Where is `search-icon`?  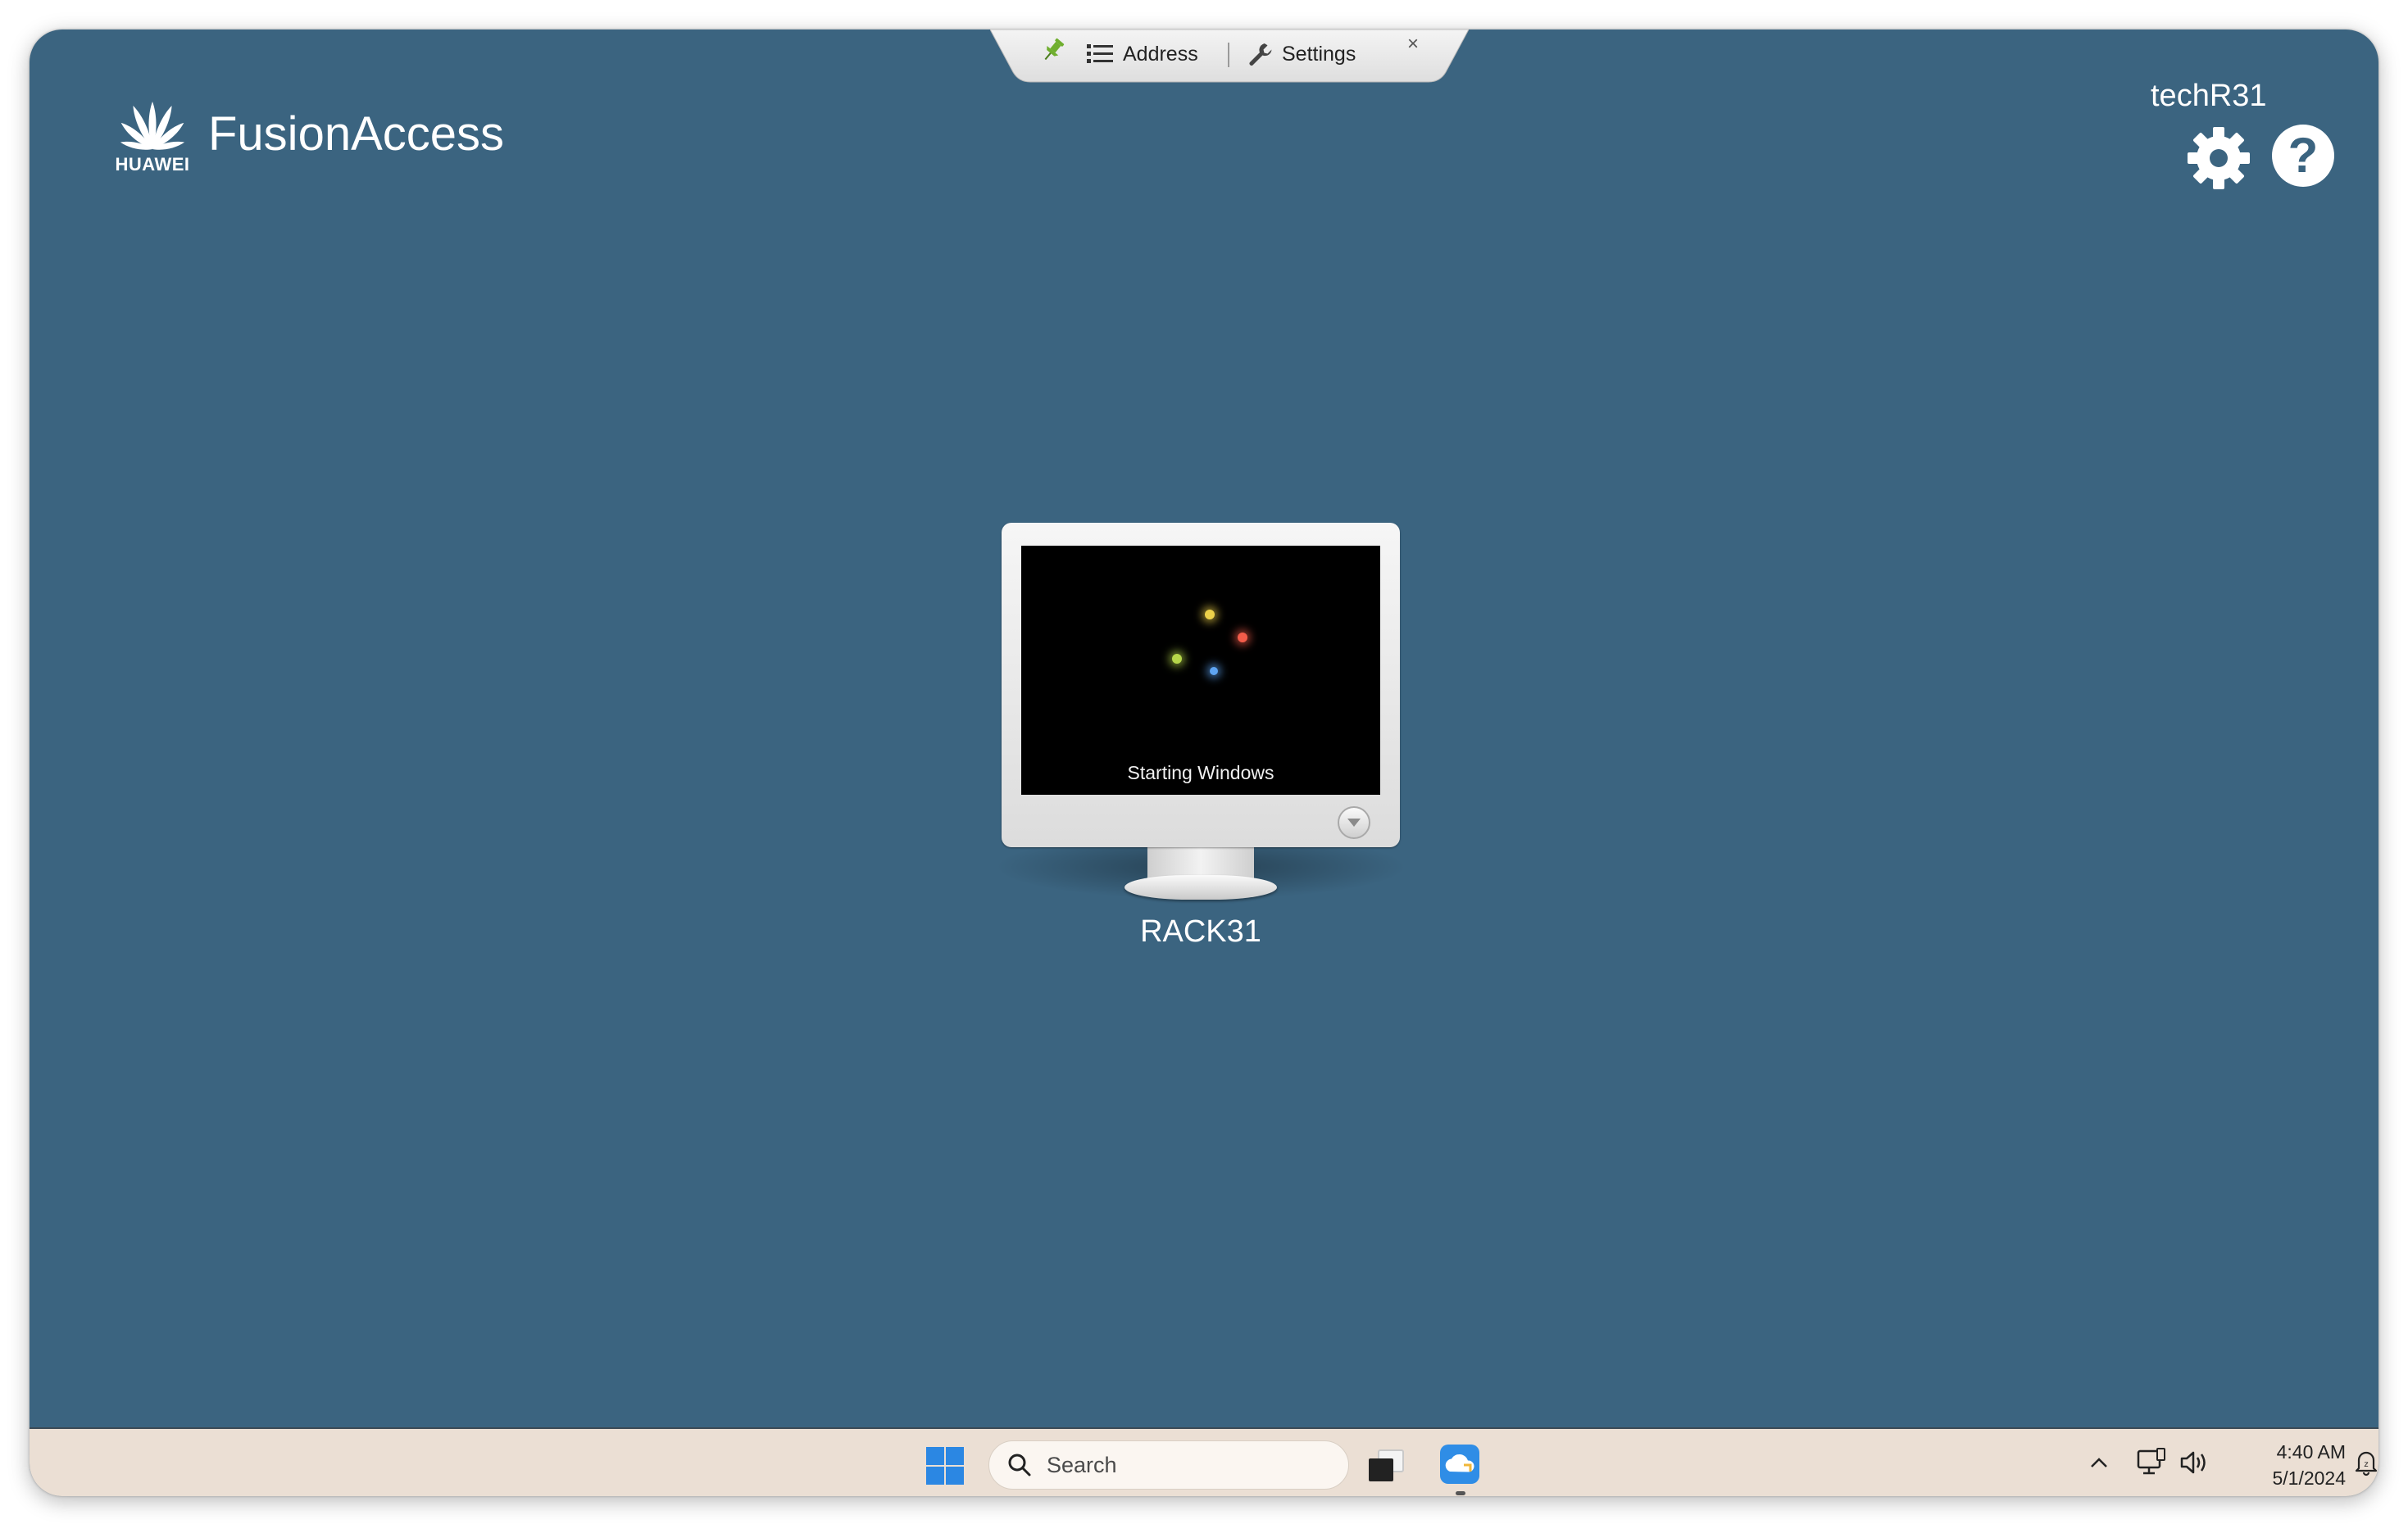
search-icon is located at coordinates (1019, 1465).